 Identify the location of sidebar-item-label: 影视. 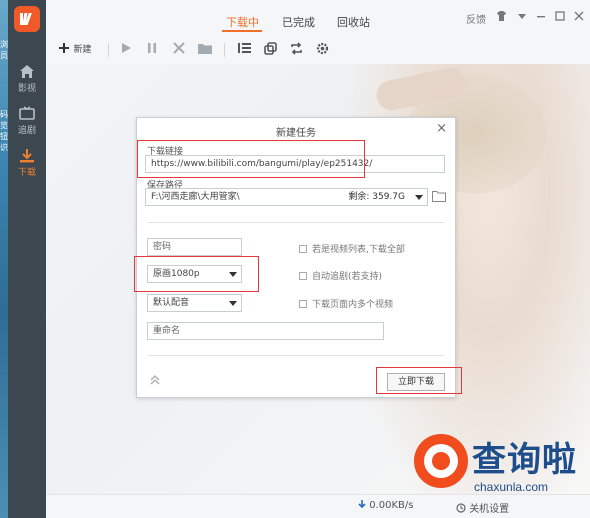
(26, 89).